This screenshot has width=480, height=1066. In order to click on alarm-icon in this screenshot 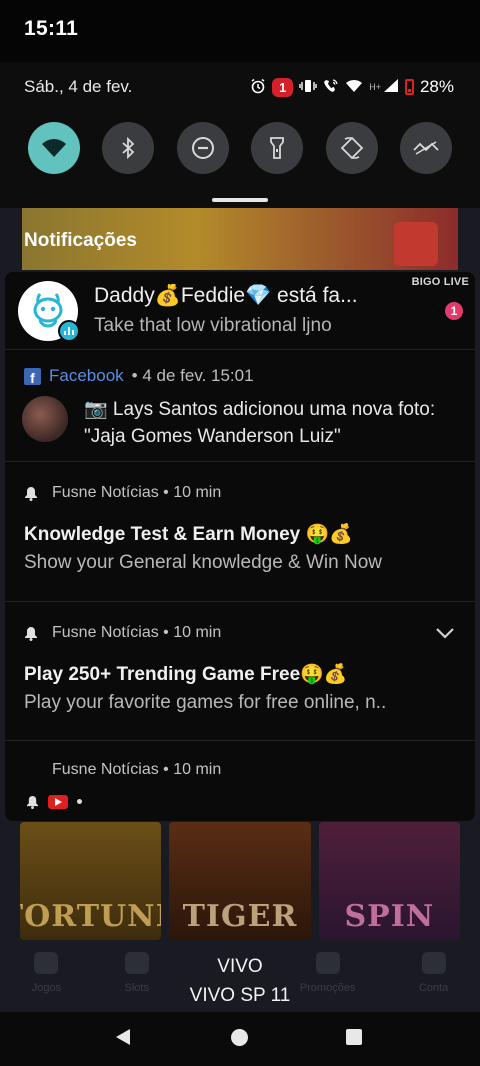, I will do `click(258, 87)`.